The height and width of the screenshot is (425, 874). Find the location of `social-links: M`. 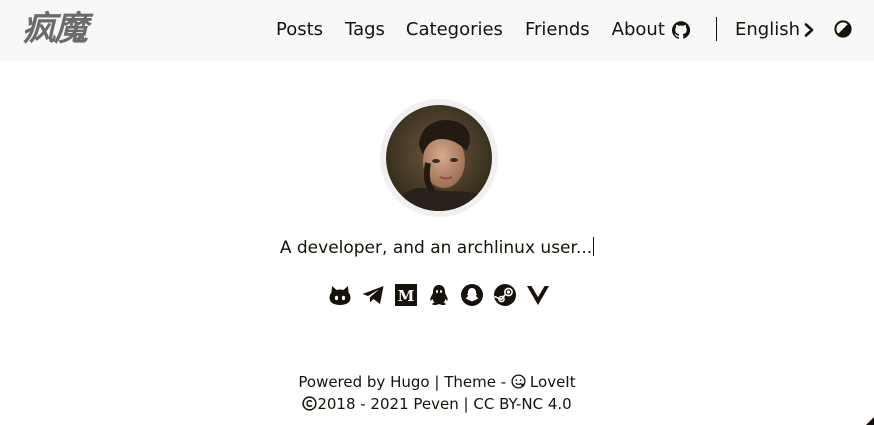

social-links: M is located at coordinates (441, 295).